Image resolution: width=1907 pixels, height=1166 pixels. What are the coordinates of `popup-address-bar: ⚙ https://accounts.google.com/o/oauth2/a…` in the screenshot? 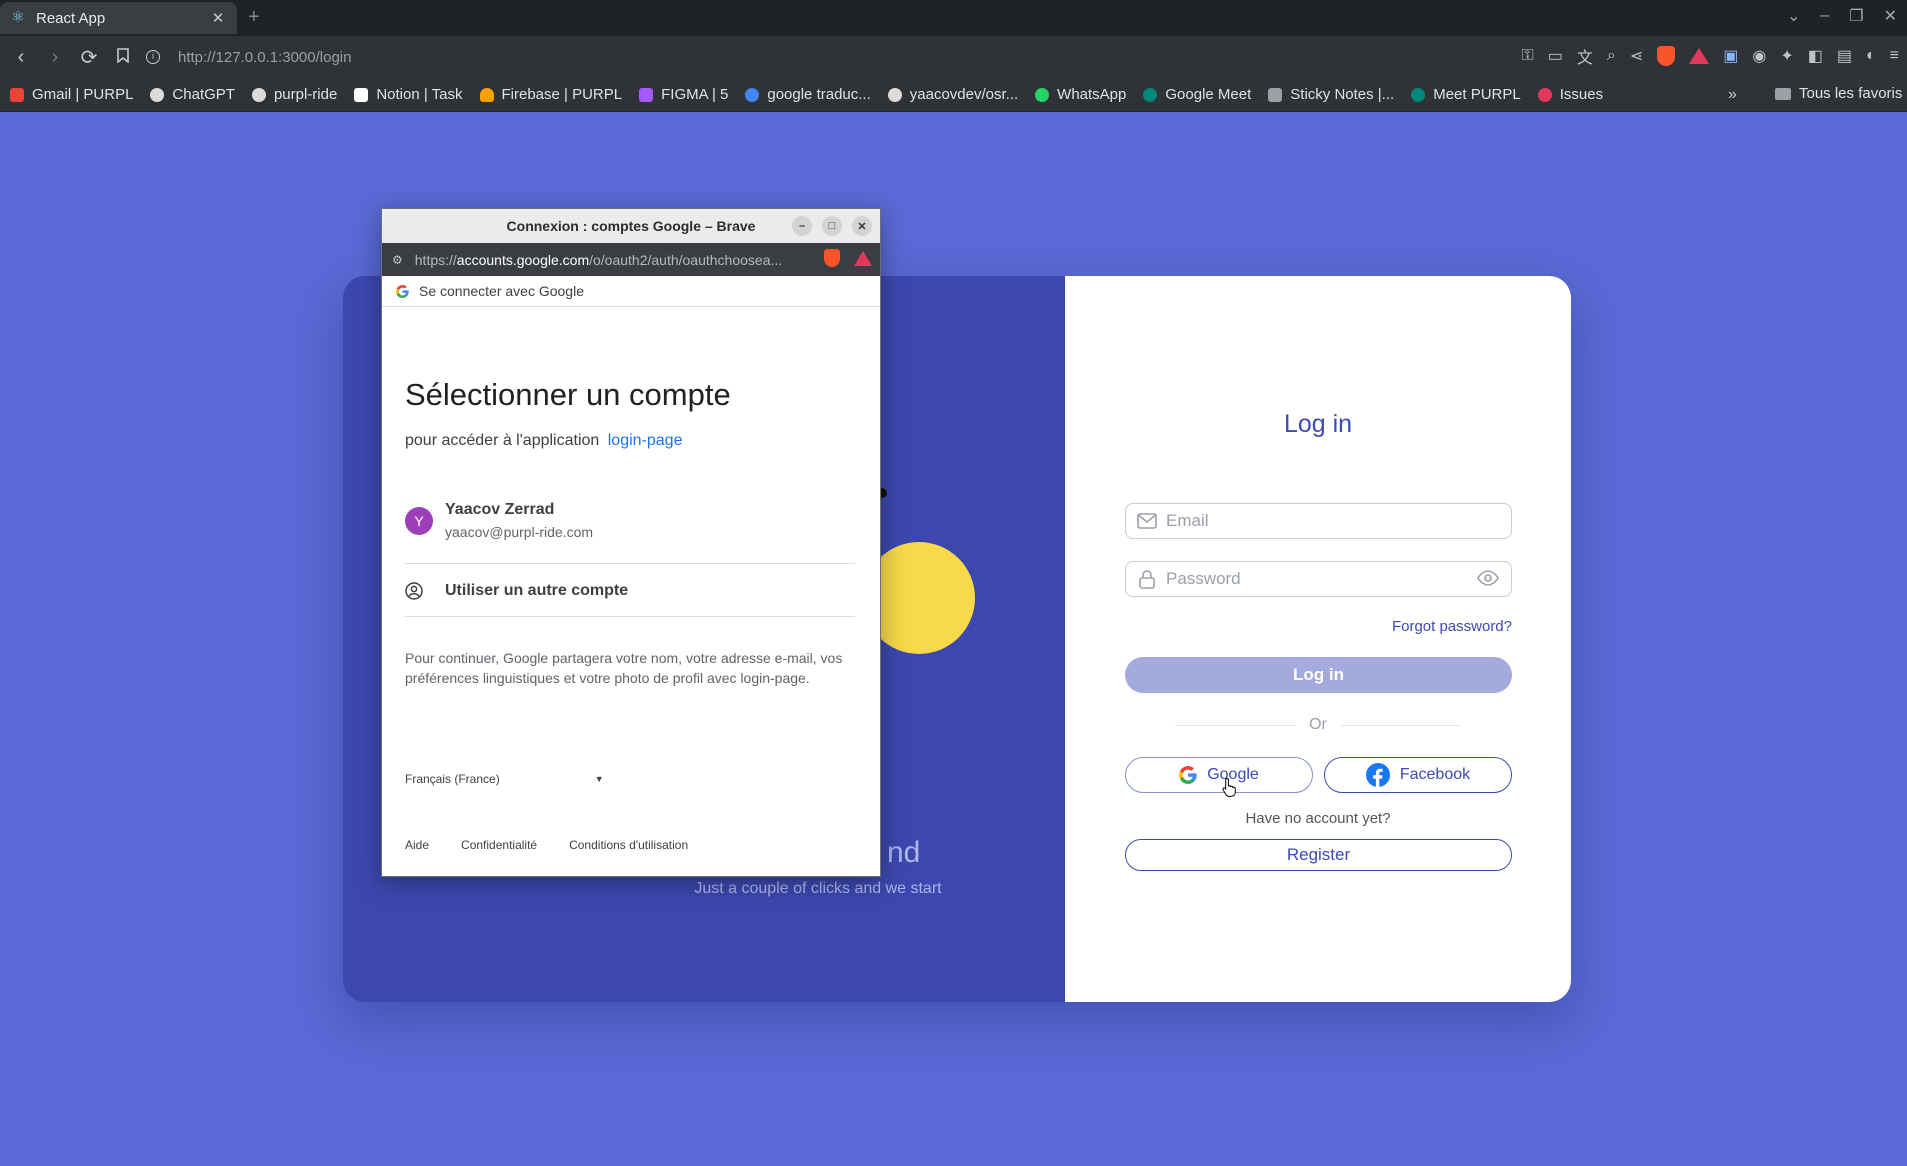 It's located at (631, 259).